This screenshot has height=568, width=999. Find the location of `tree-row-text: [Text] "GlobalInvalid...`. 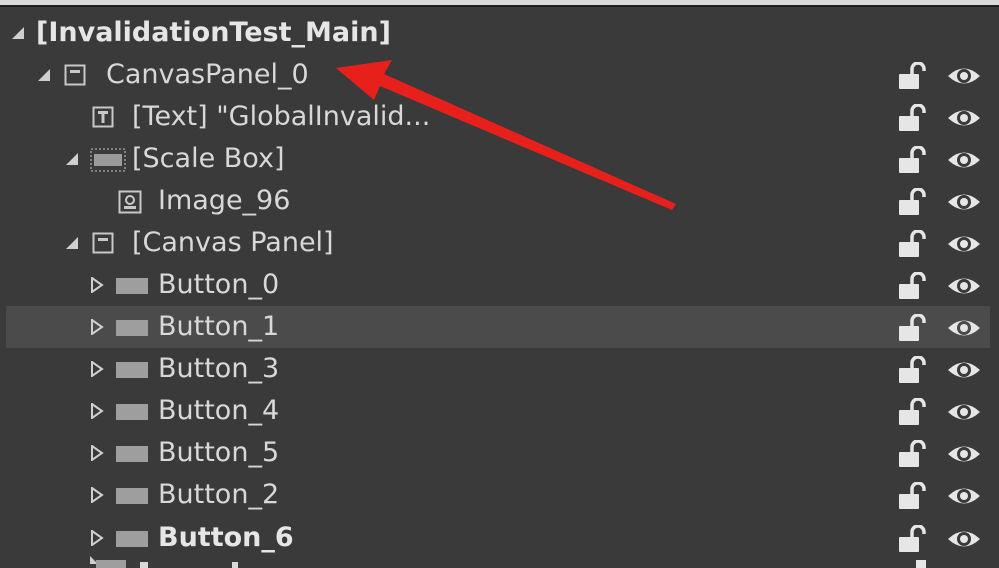

tree-row-text: [Text] "GlobalInvalid... is located at coordinates (498, 117).